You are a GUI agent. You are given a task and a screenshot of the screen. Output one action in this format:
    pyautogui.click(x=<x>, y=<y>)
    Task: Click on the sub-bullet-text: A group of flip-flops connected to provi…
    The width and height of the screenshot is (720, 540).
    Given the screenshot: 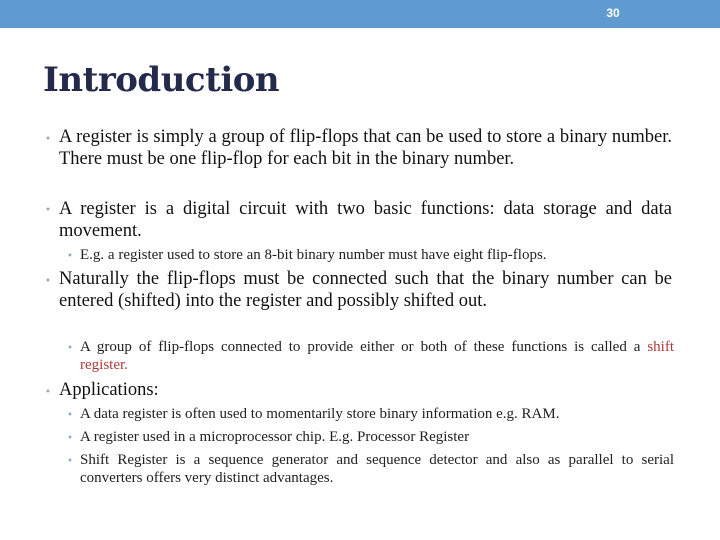 What is the action you would take?
    pyautogui.click(x=364, y=347)
    